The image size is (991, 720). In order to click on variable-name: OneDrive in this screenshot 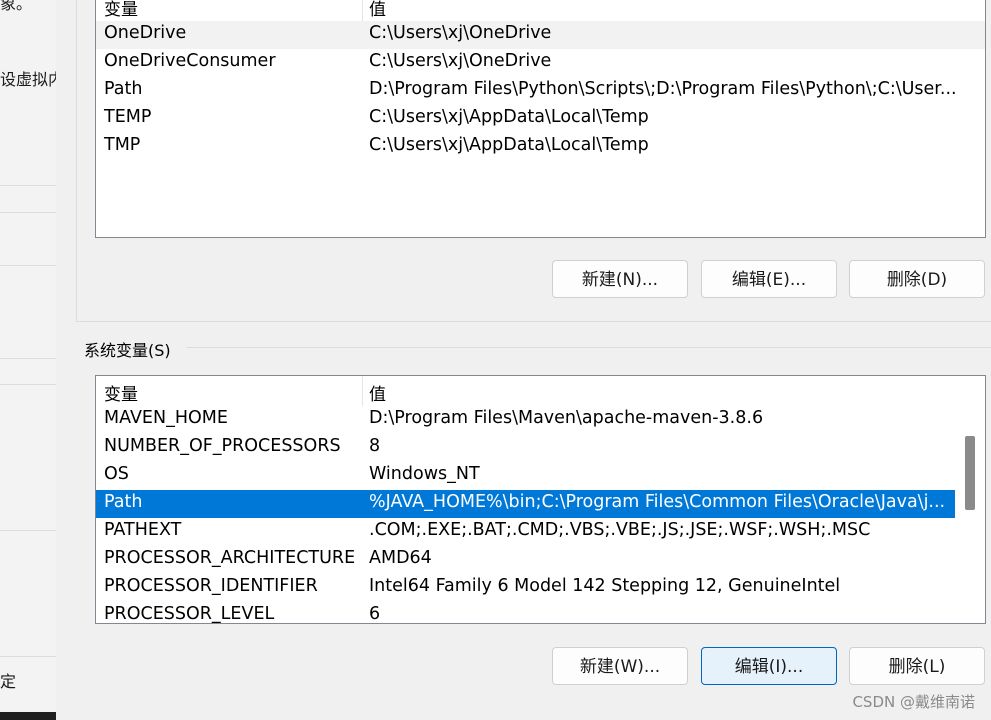, I will do `click(145, 33)`.